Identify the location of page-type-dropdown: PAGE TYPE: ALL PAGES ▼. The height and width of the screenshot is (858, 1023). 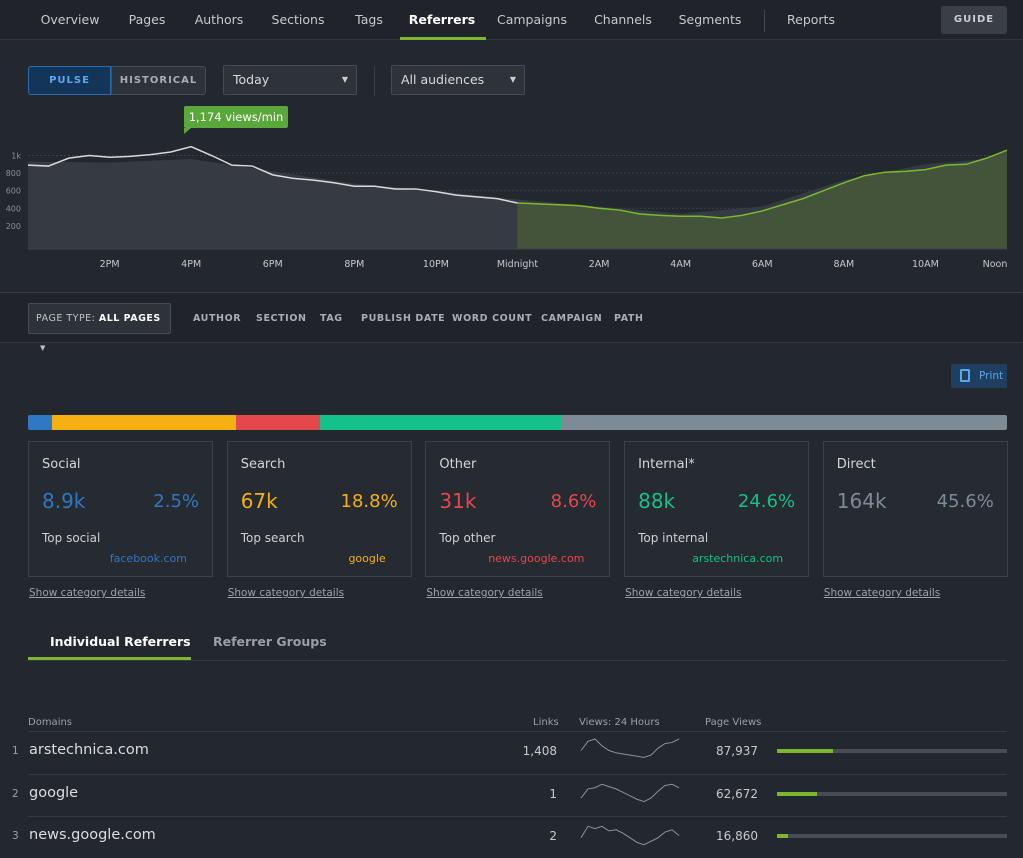
(99, 327).